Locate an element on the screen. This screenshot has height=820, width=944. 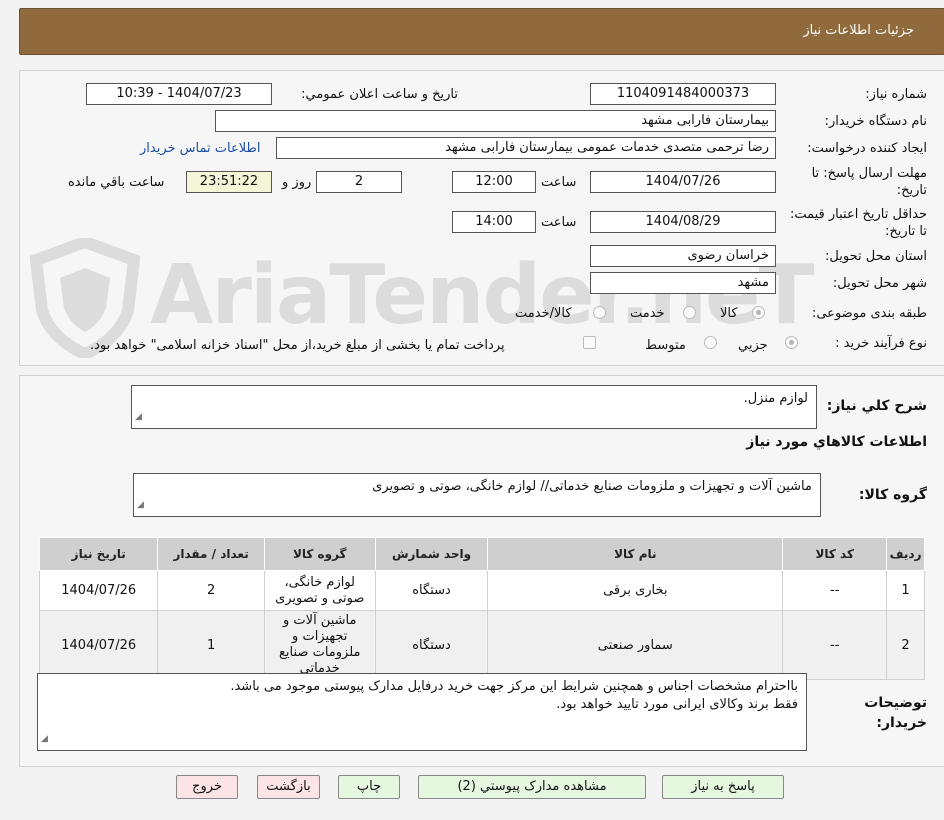
validity-time-field: 14:00 is located at coordinates (494, 222).